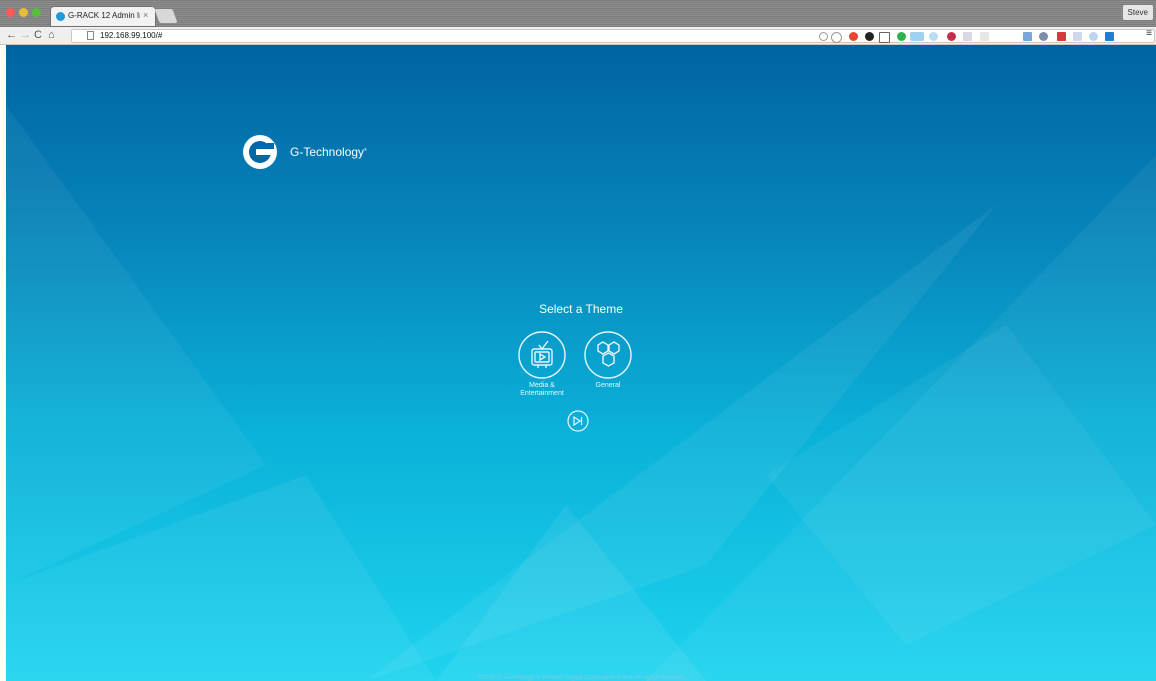  I want to click on theme-media-label: Media & Entertainment, so click(542, 390).